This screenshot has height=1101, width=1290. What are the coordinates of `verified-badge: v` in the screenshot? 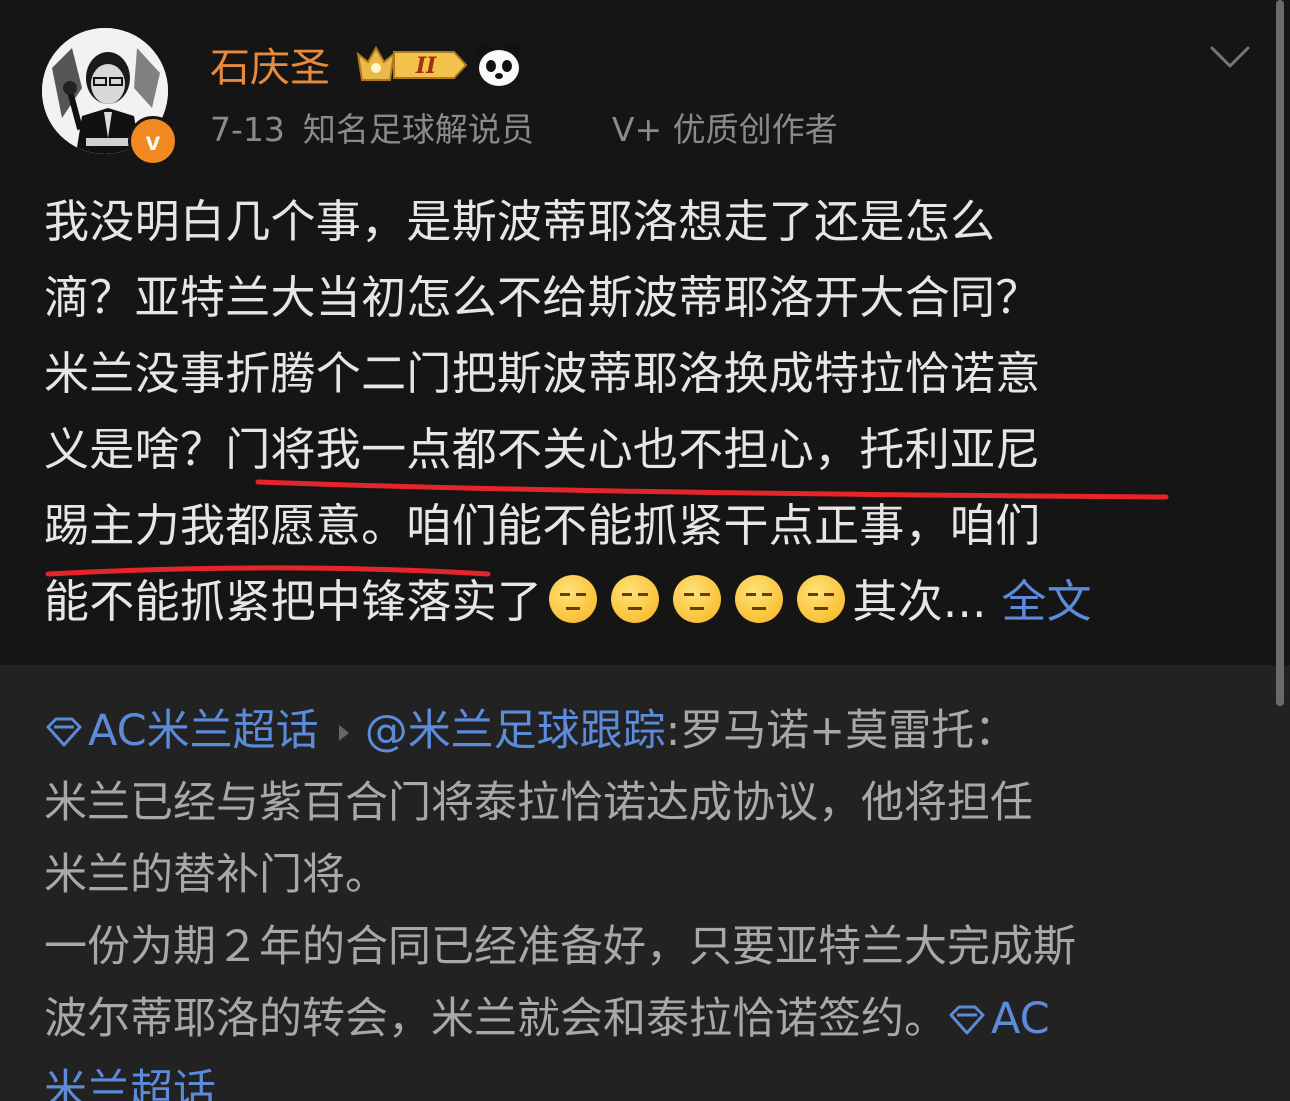 It's located at (153, 141).